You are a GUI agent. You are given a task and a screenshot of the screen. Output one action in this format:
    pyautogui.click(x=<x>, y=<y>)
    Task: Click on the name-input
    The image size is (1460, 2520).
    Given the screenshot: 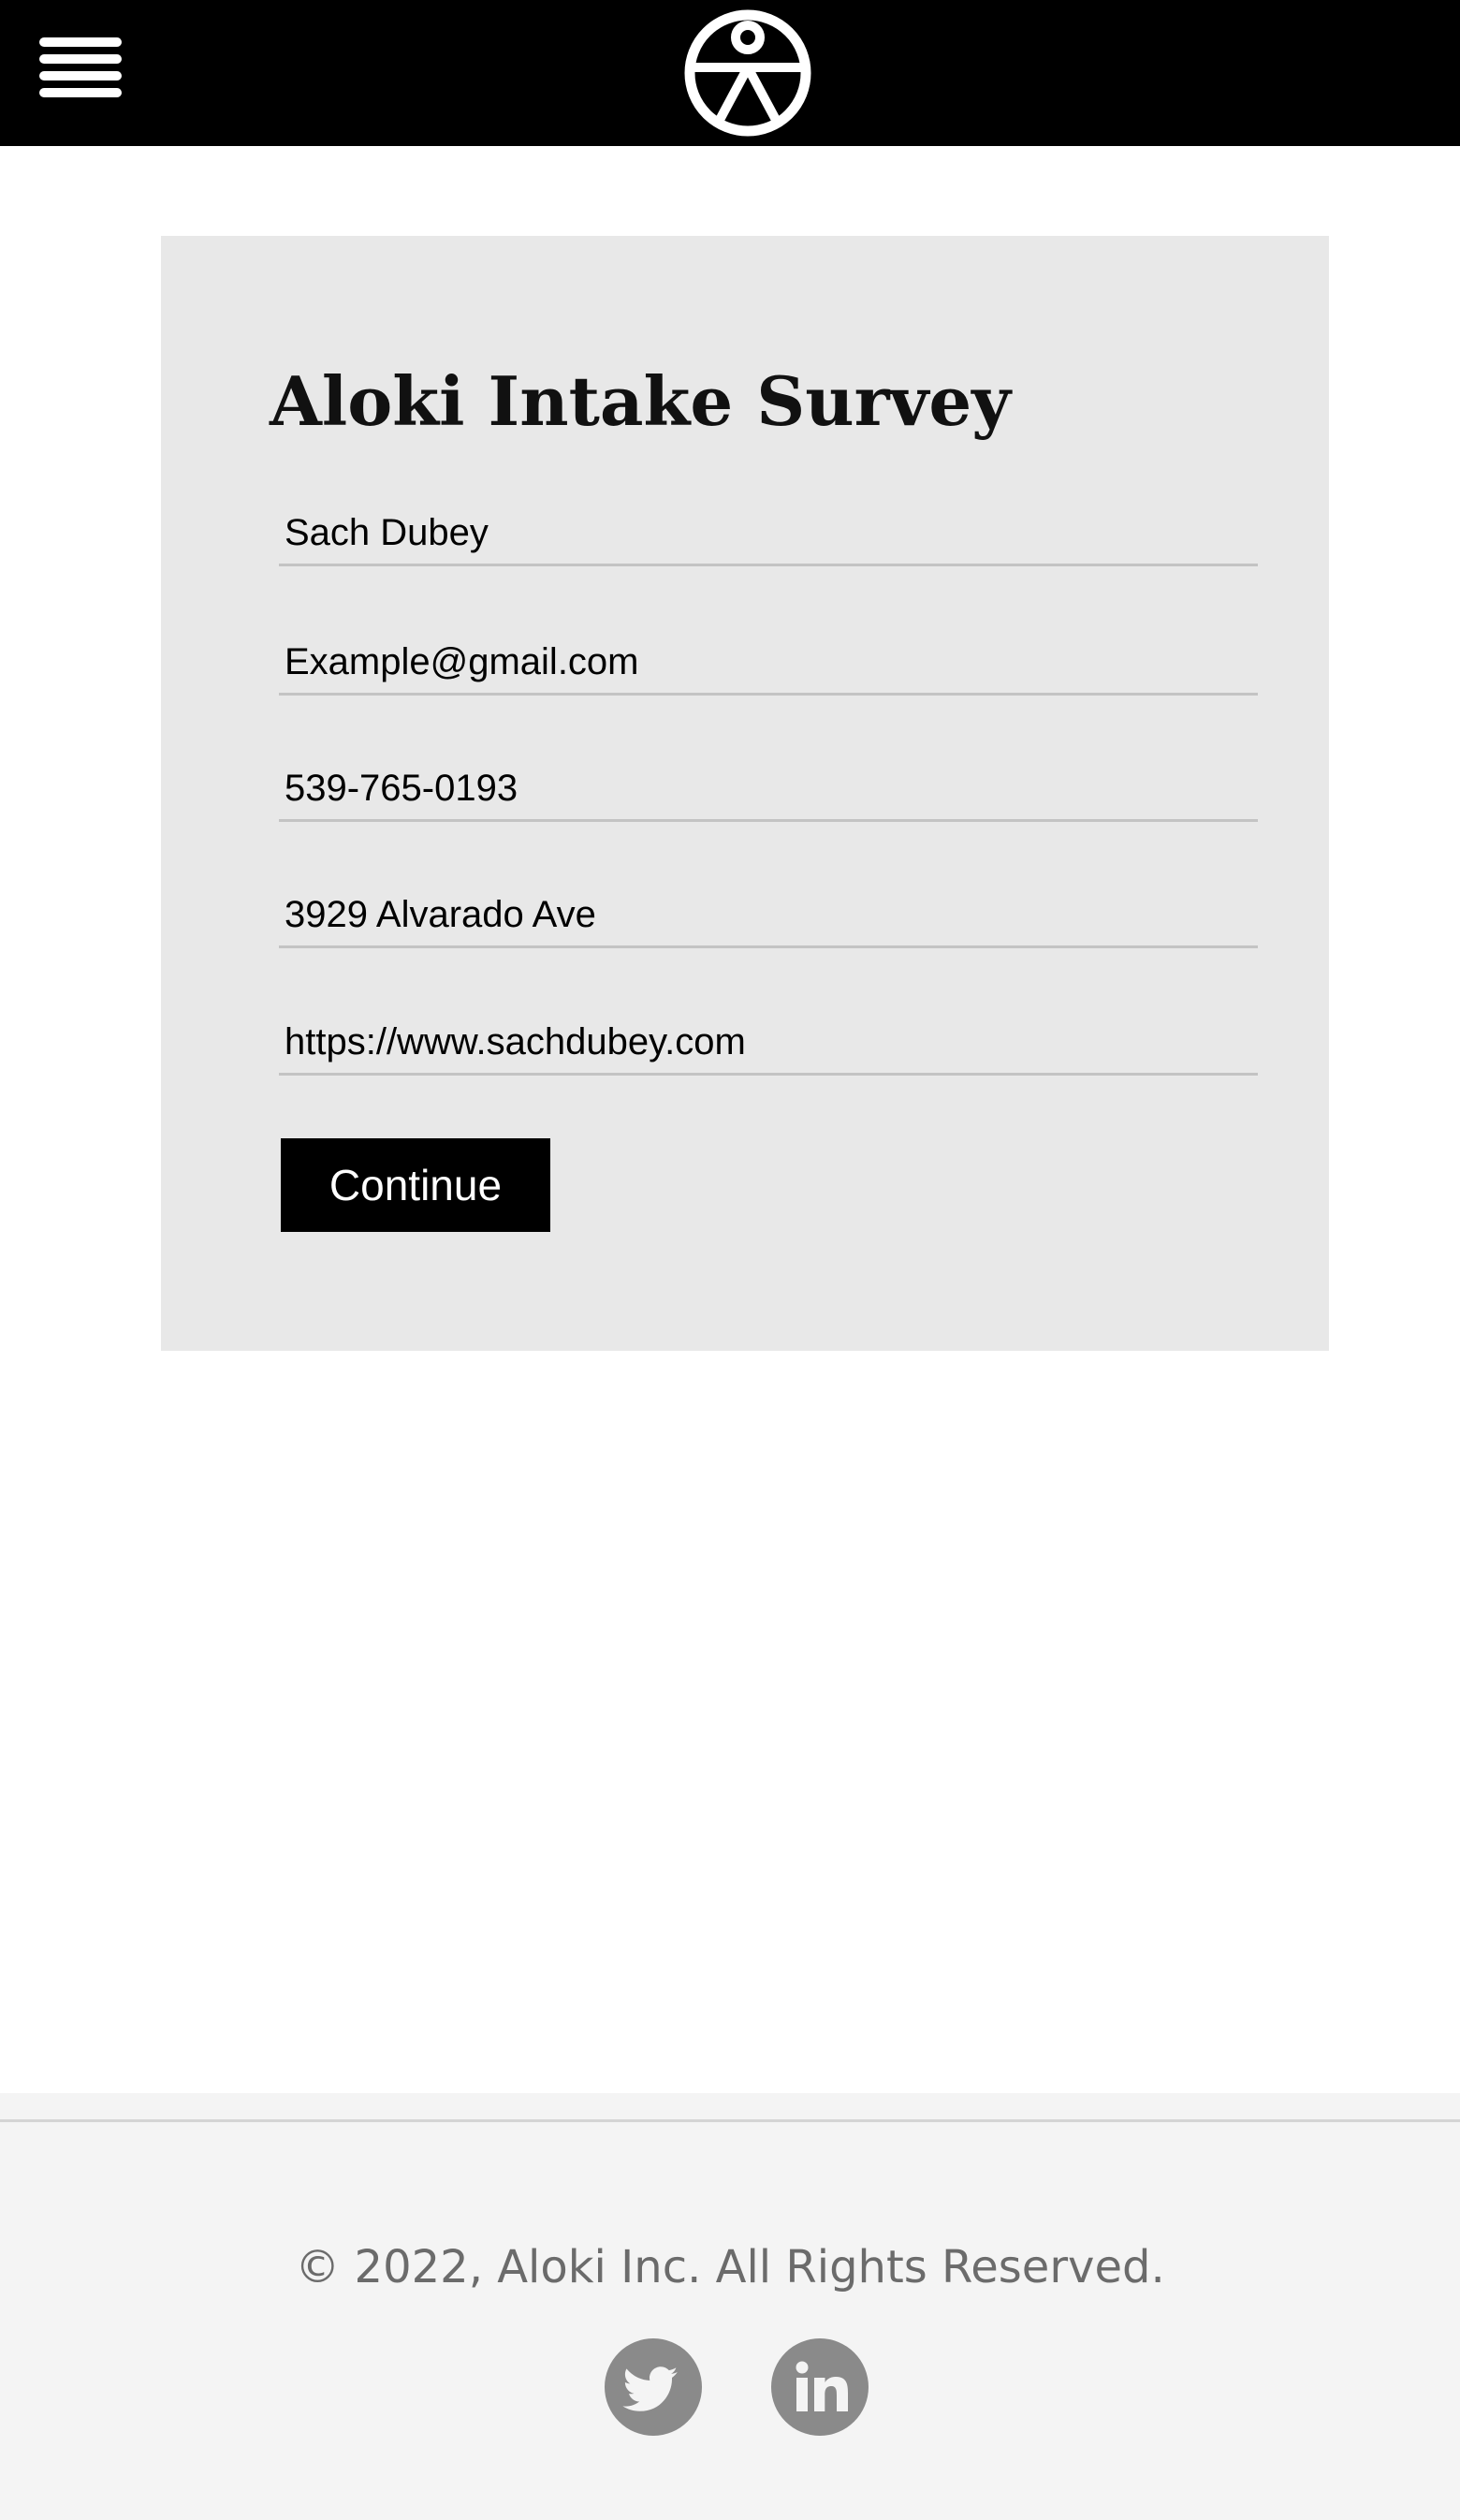 What is the action you would take?
    pyautogui.click(x=768, y=535)
    